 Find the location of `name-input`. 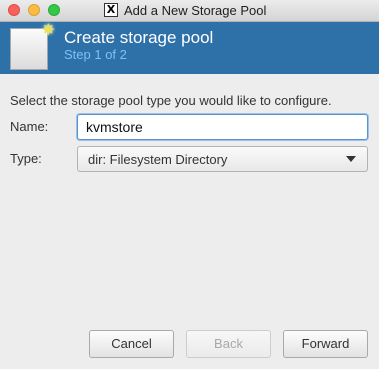

name-input is located at coordinates (222, 127).